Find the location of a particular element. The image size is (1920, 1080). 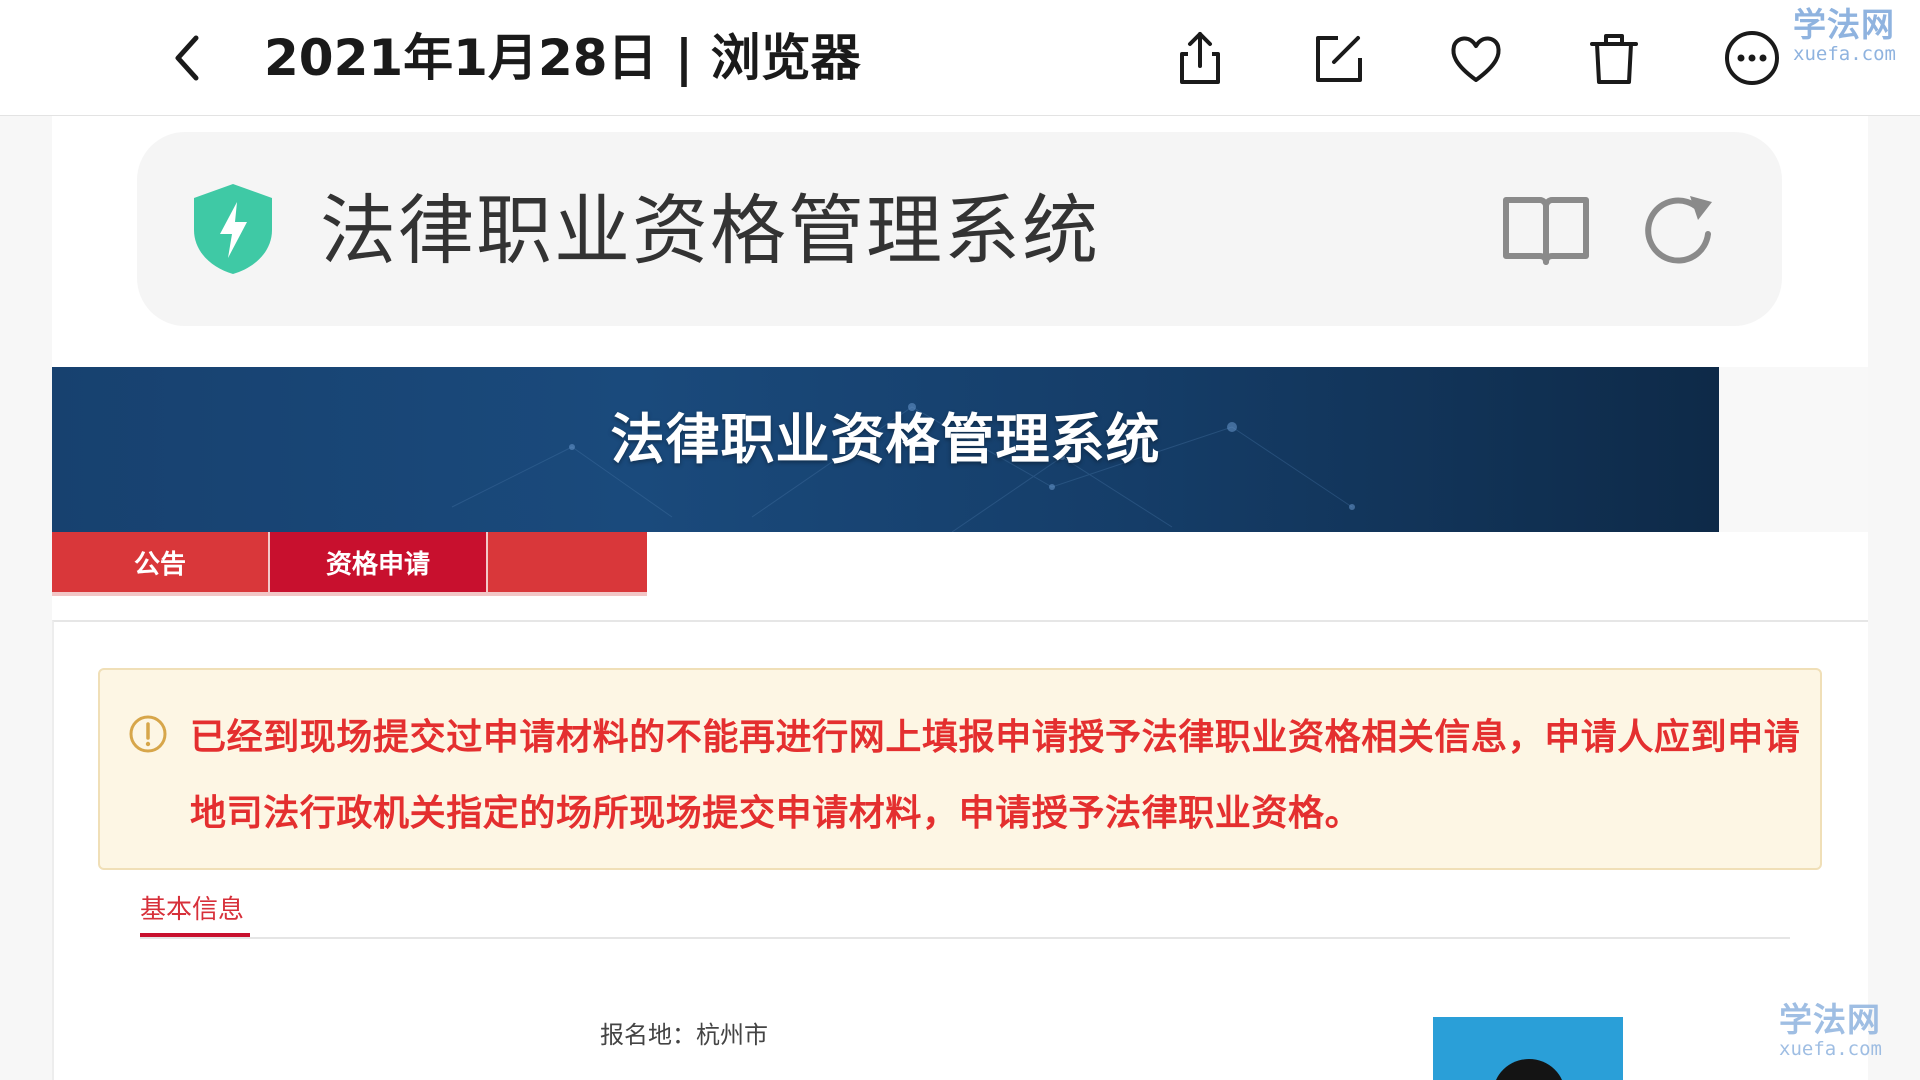

favorite-button is located at coordinates (1476, 58).